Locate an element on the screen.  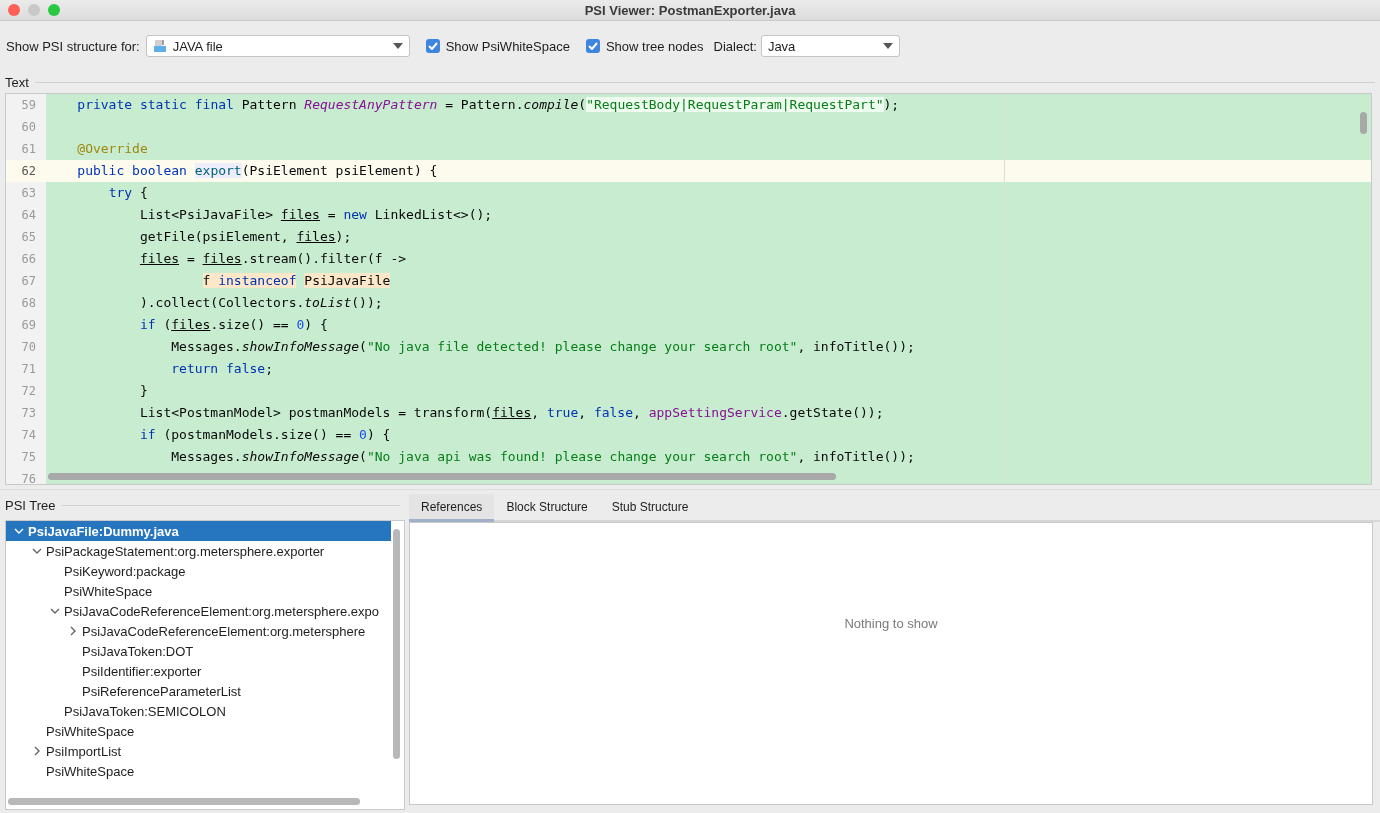
empty-message: Nothing to show is located at coordinates (891, 623).